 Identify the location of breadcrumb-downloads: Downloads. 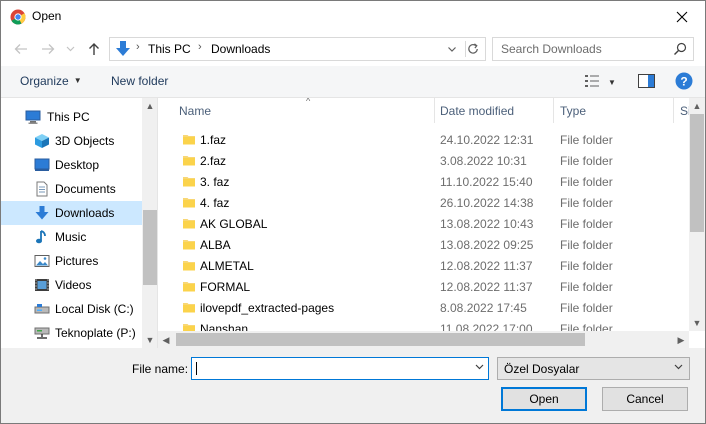
(240, 49).